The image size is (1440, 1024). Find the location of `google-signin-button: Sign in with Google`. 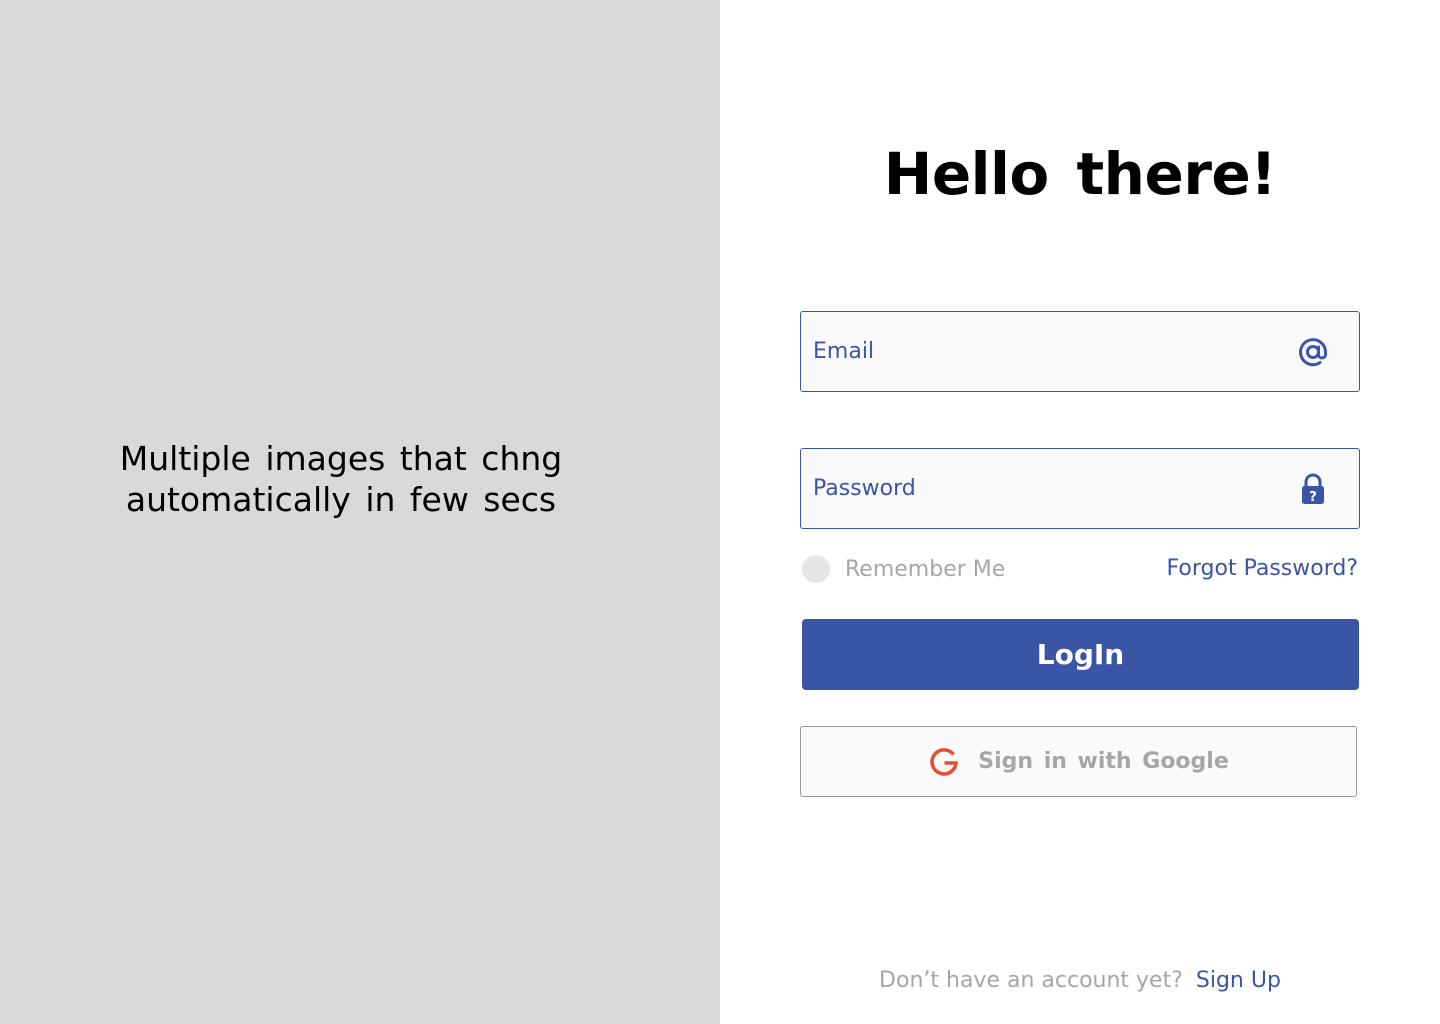

google-signin-button: Sign in with Google is located at coordinates (1078, 761).